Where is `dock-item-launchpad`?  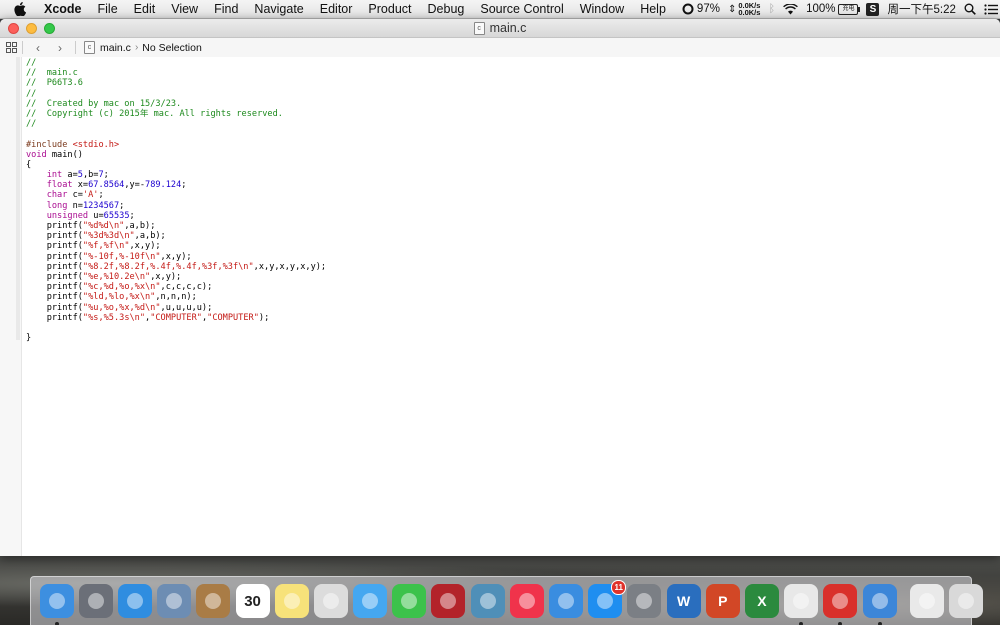
dock-item-launchpad is located at coordinates (95, 601).